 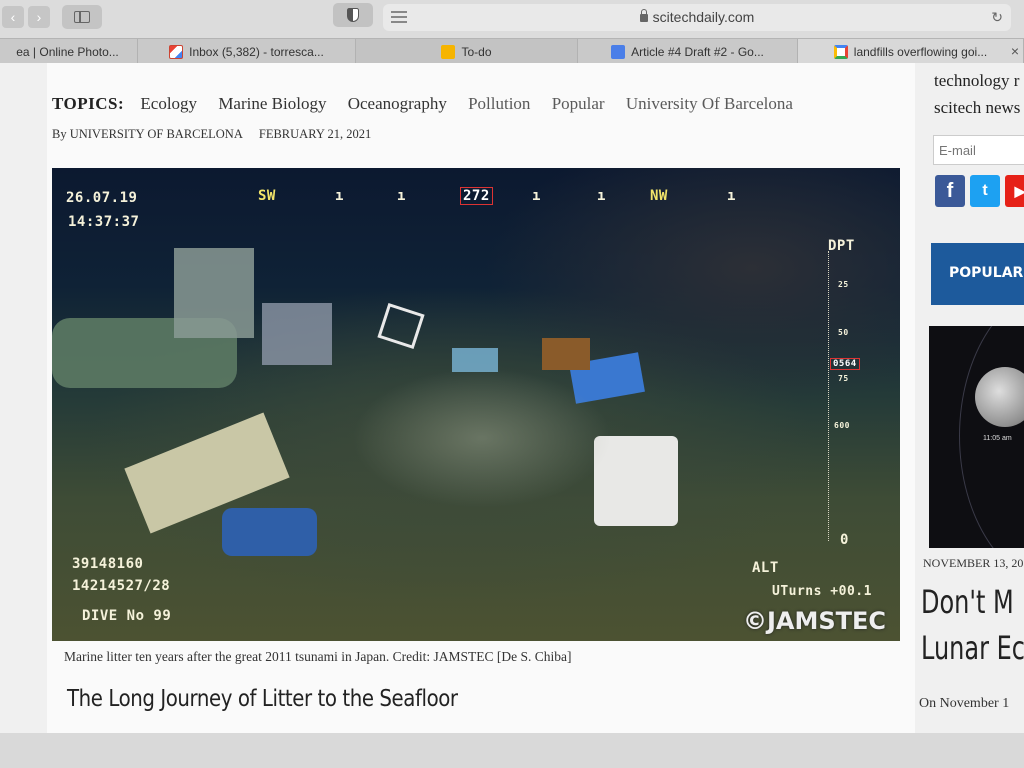 I want to click on osd-date: 26.07.19, so click(x=102, y=198).